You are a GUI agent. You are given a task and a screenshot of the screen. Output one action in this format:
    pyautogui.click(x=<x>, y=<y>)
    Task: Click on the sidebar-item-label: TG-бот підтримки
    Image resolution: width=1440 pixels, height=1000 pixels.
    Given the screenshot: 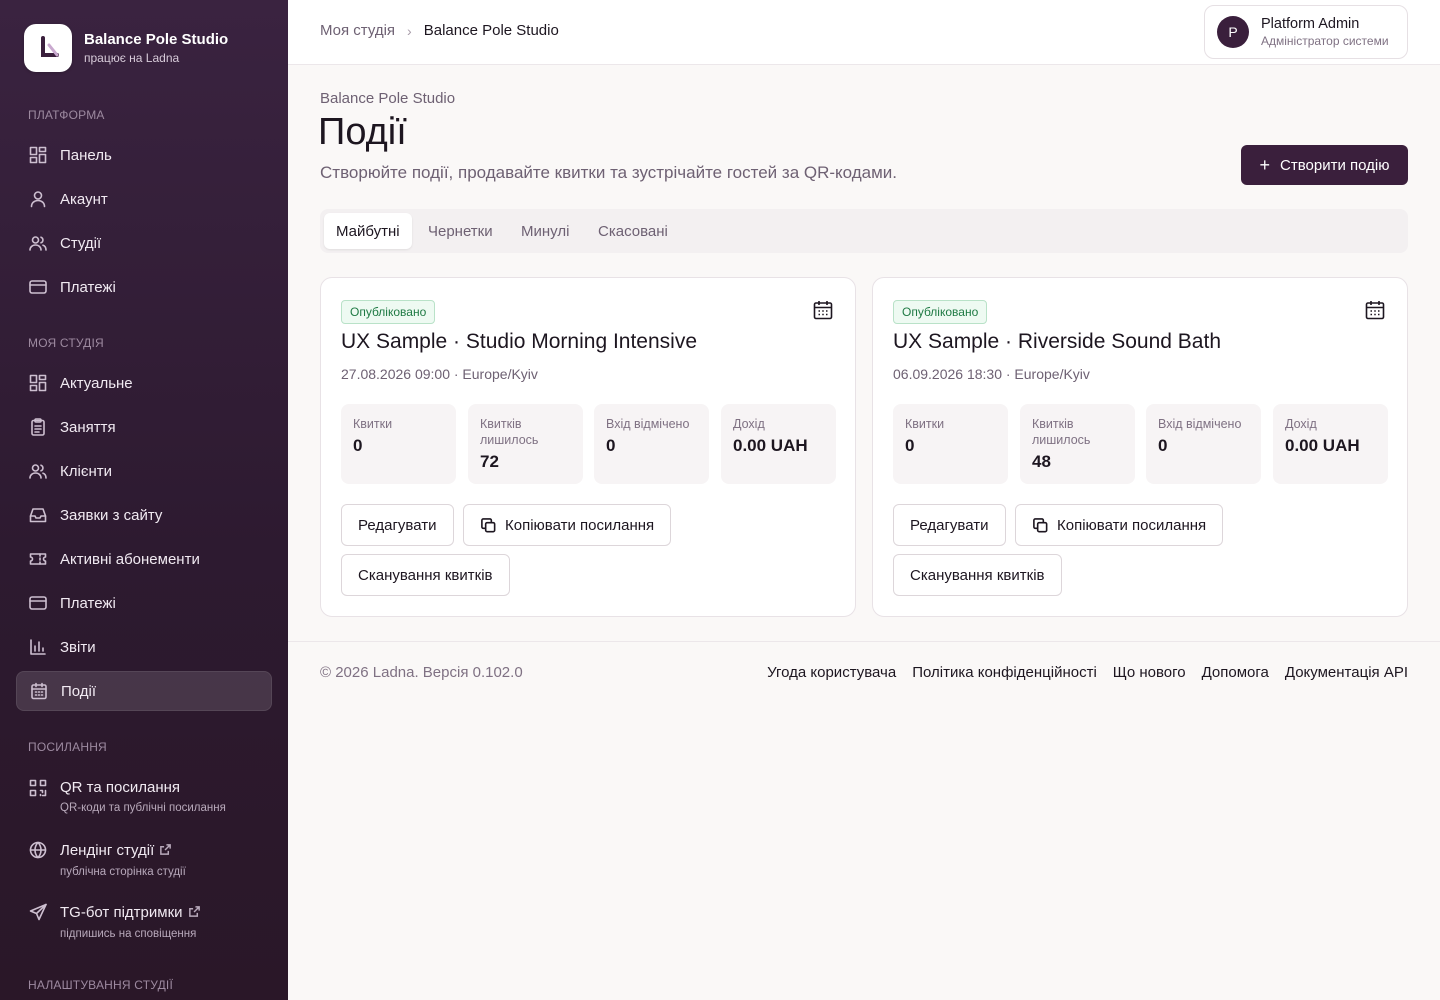 What is the action you would take?
    pyautogui.click(x=121, y=912)
    